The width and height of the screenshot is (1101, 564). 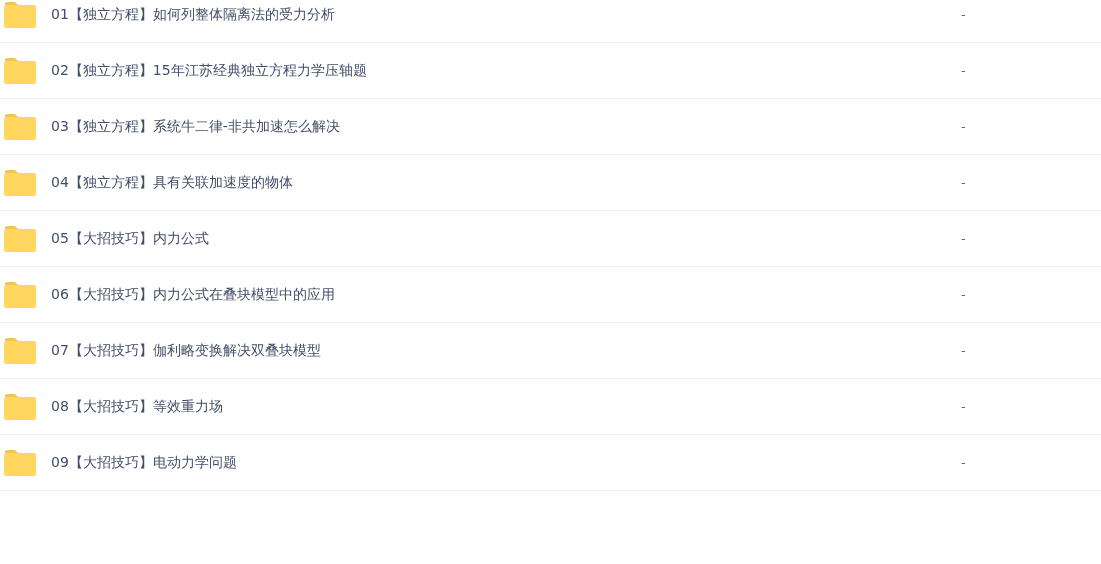 What do you see at coordinates (491, 406) in the screenshot?
I see `file-name: 08【大招技巧】等效重力场` at bounding box center [491, 406].